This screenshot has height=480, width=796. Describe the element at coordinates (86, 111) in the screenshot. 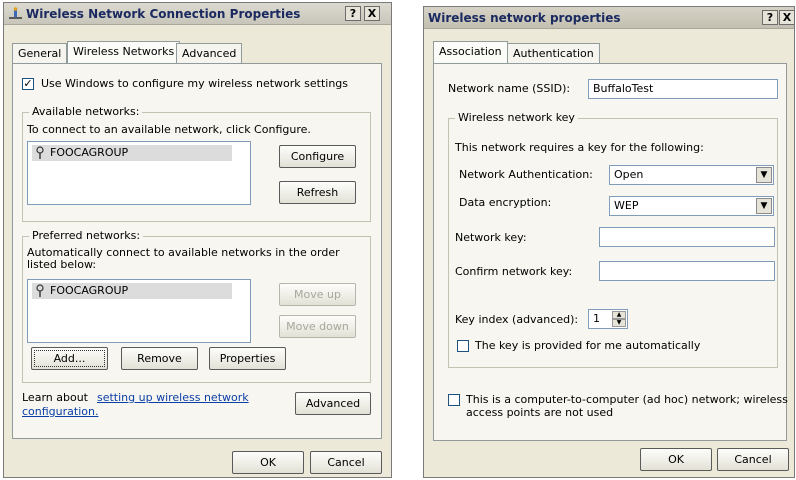

I see `available-networks-legend: Available networks:` at that location.